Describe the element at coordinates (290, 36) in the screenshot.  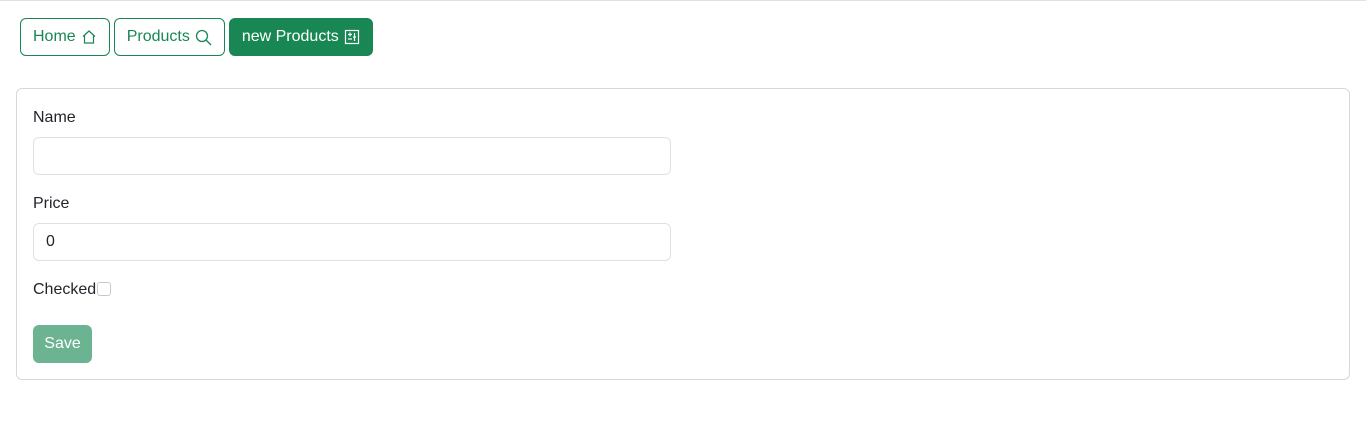
I see `new-products-label: new Products` at that location.